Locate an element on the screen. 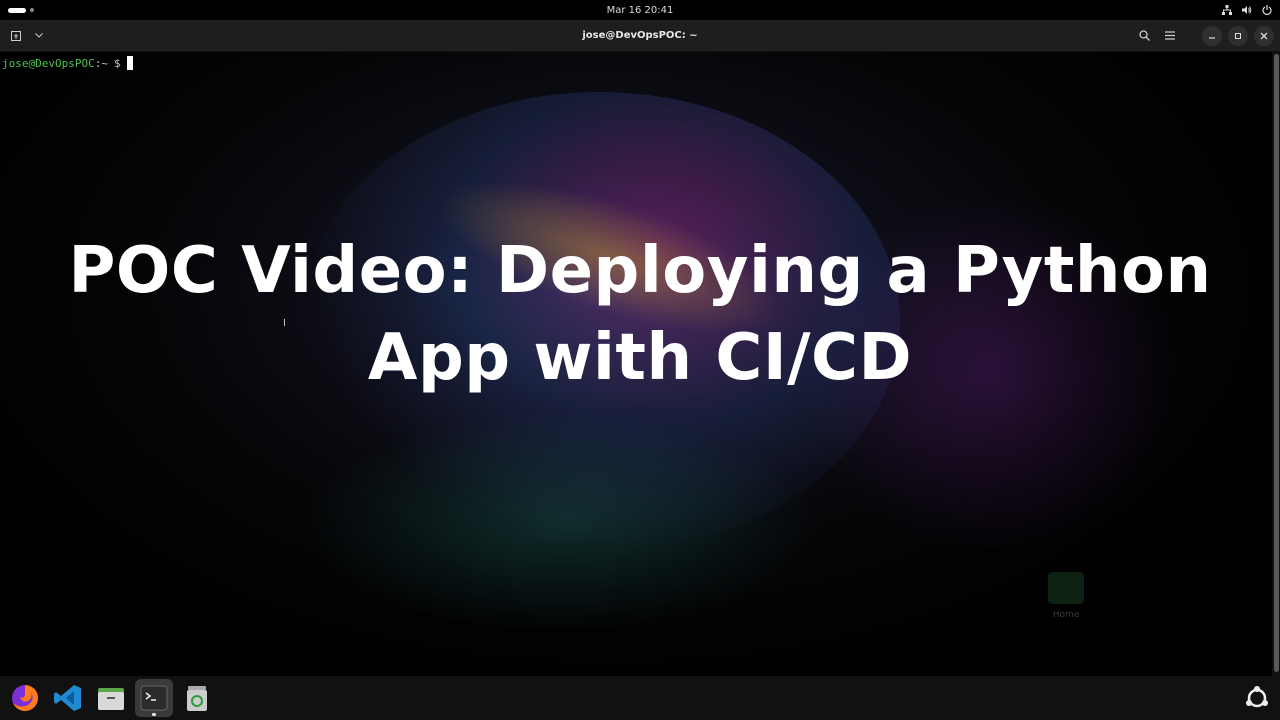  new-tab-button is located at coordinates (16, 36).